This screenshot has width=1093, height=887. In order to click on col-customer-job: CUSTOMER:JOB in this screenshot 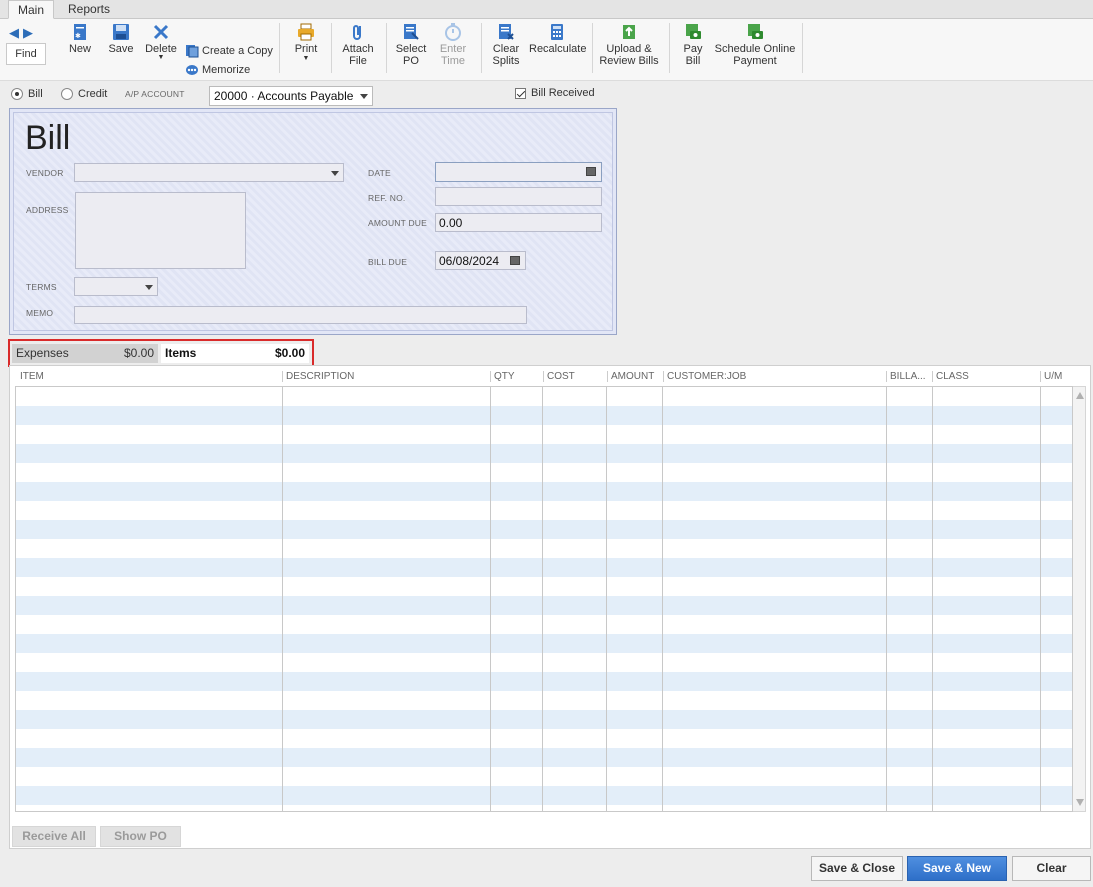, I will do `click(706, 376)`.